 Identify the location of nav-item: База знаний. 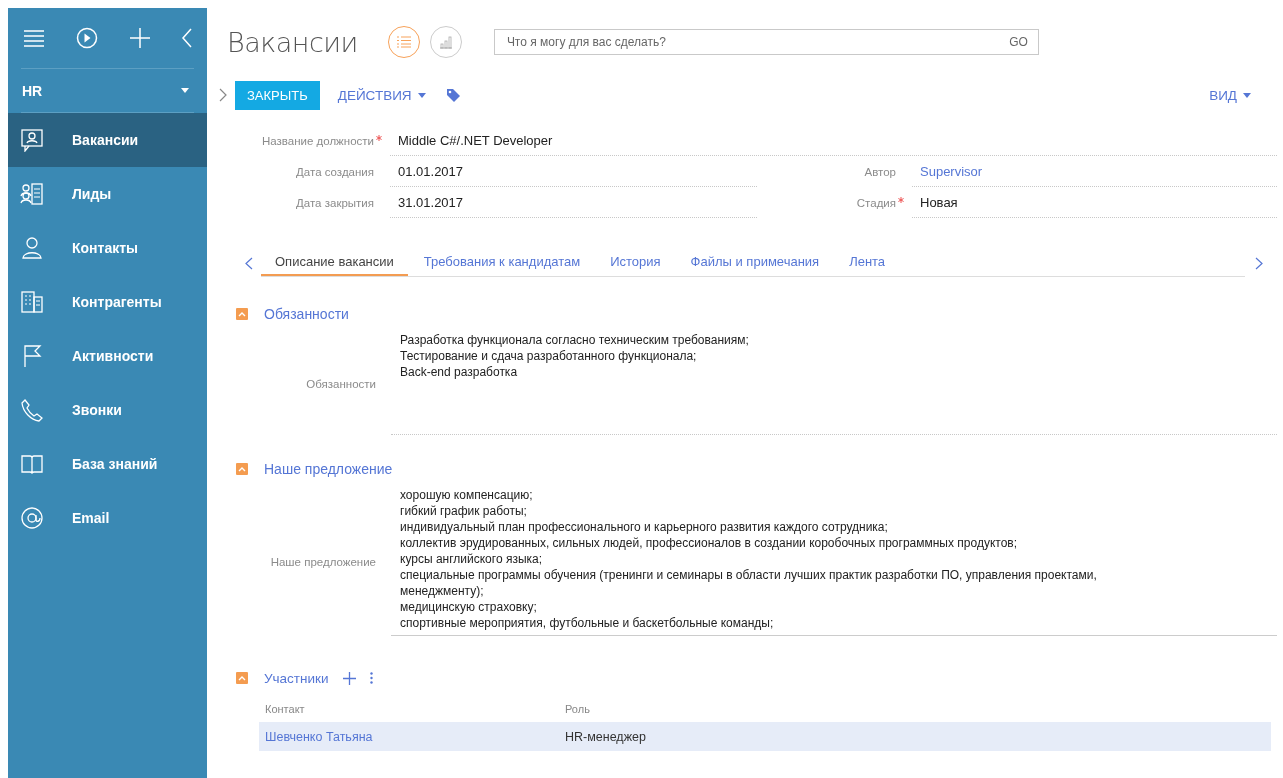
(107, 464).